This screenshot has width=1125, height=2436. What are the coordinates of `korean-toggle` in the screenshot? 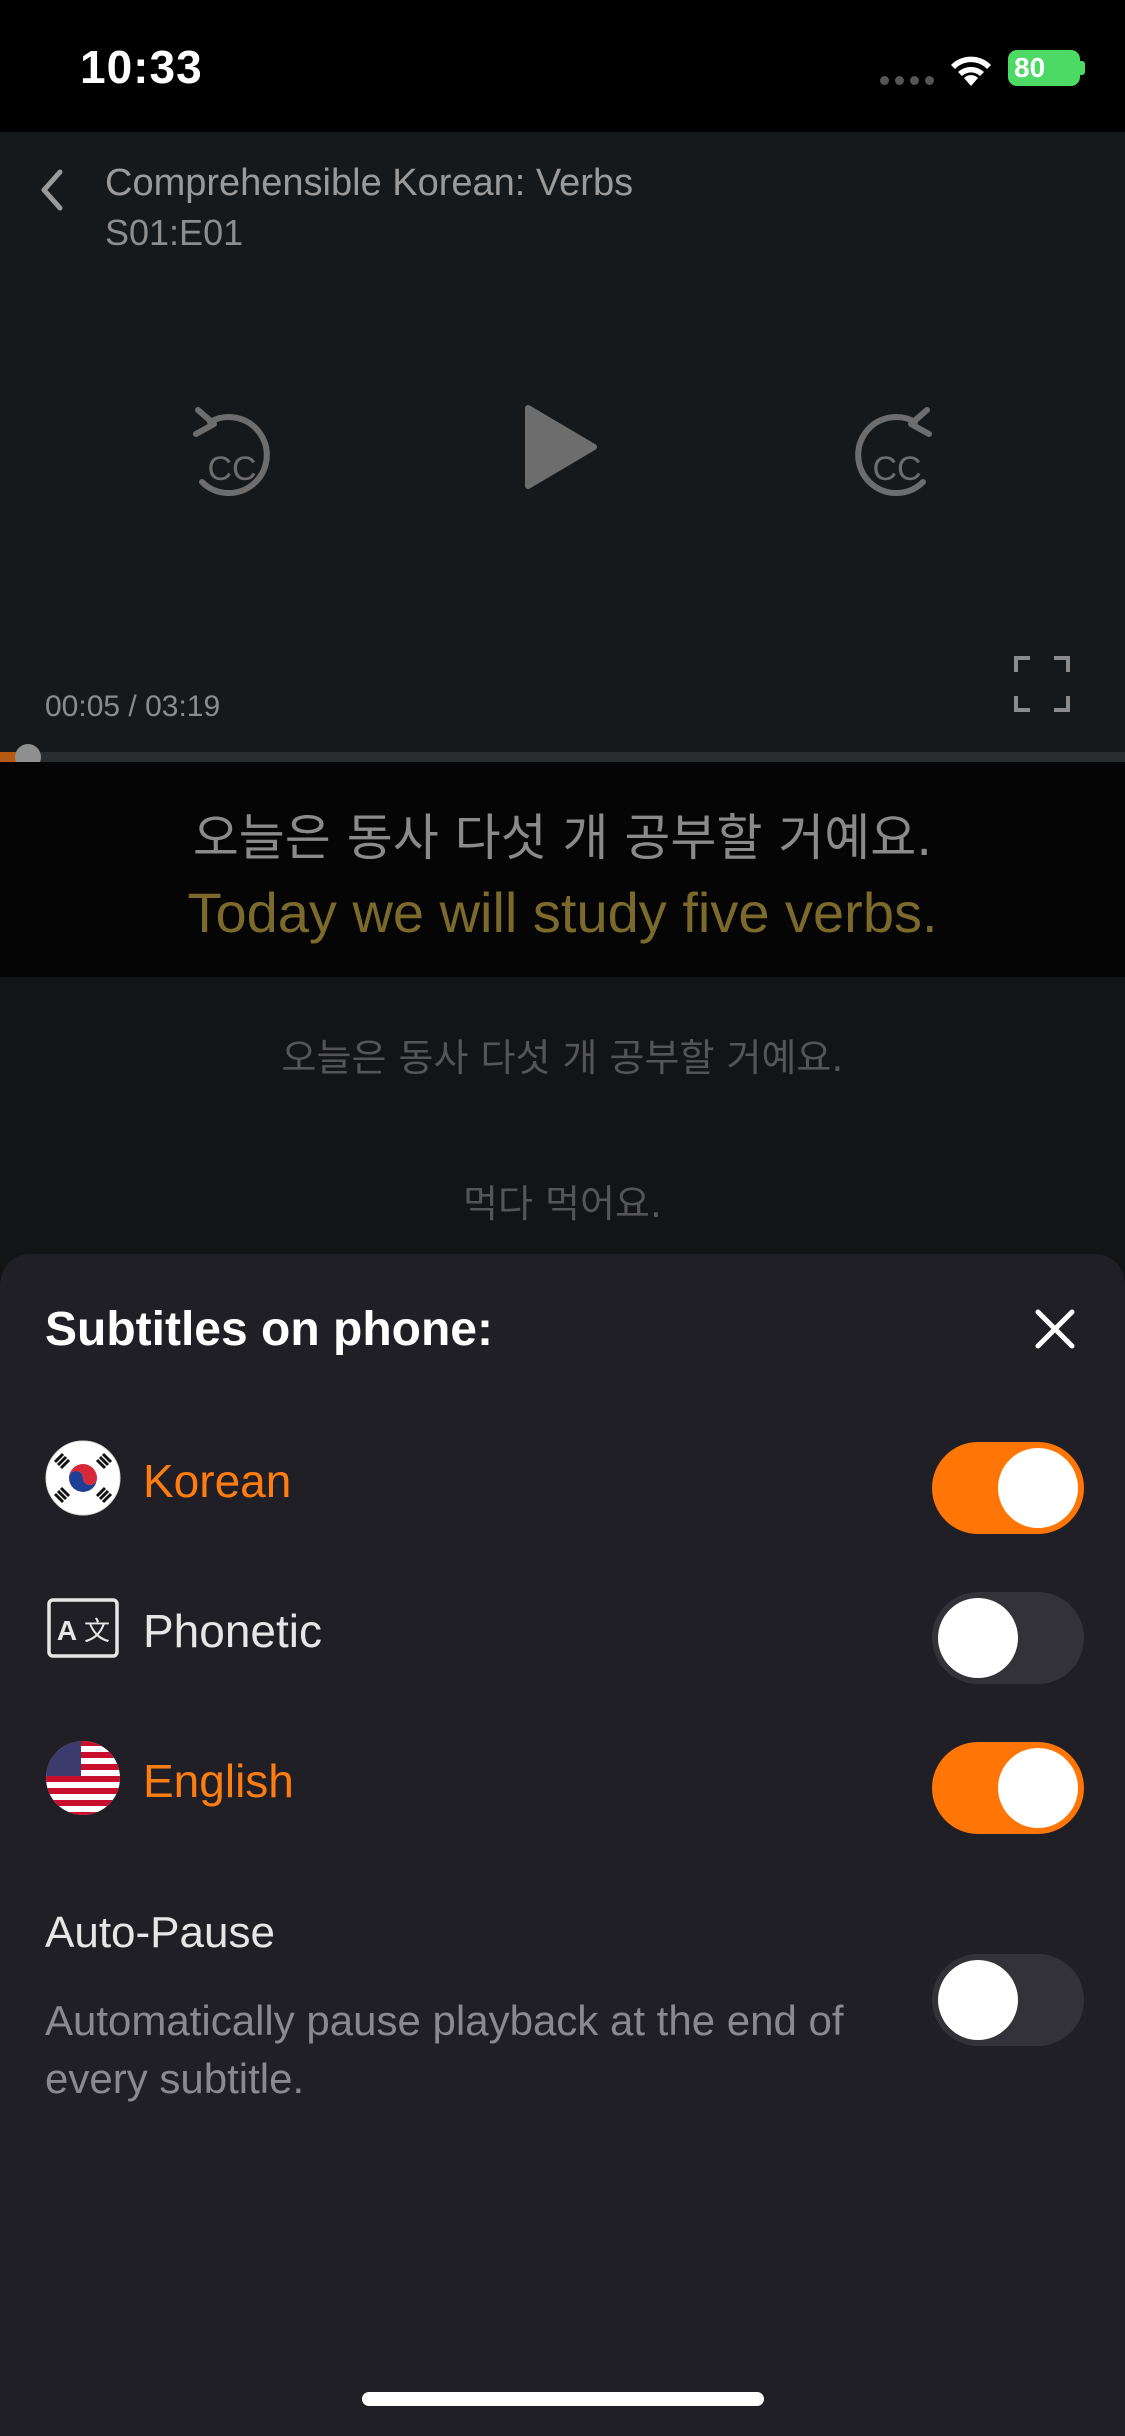 It's located at (1008, 1488).